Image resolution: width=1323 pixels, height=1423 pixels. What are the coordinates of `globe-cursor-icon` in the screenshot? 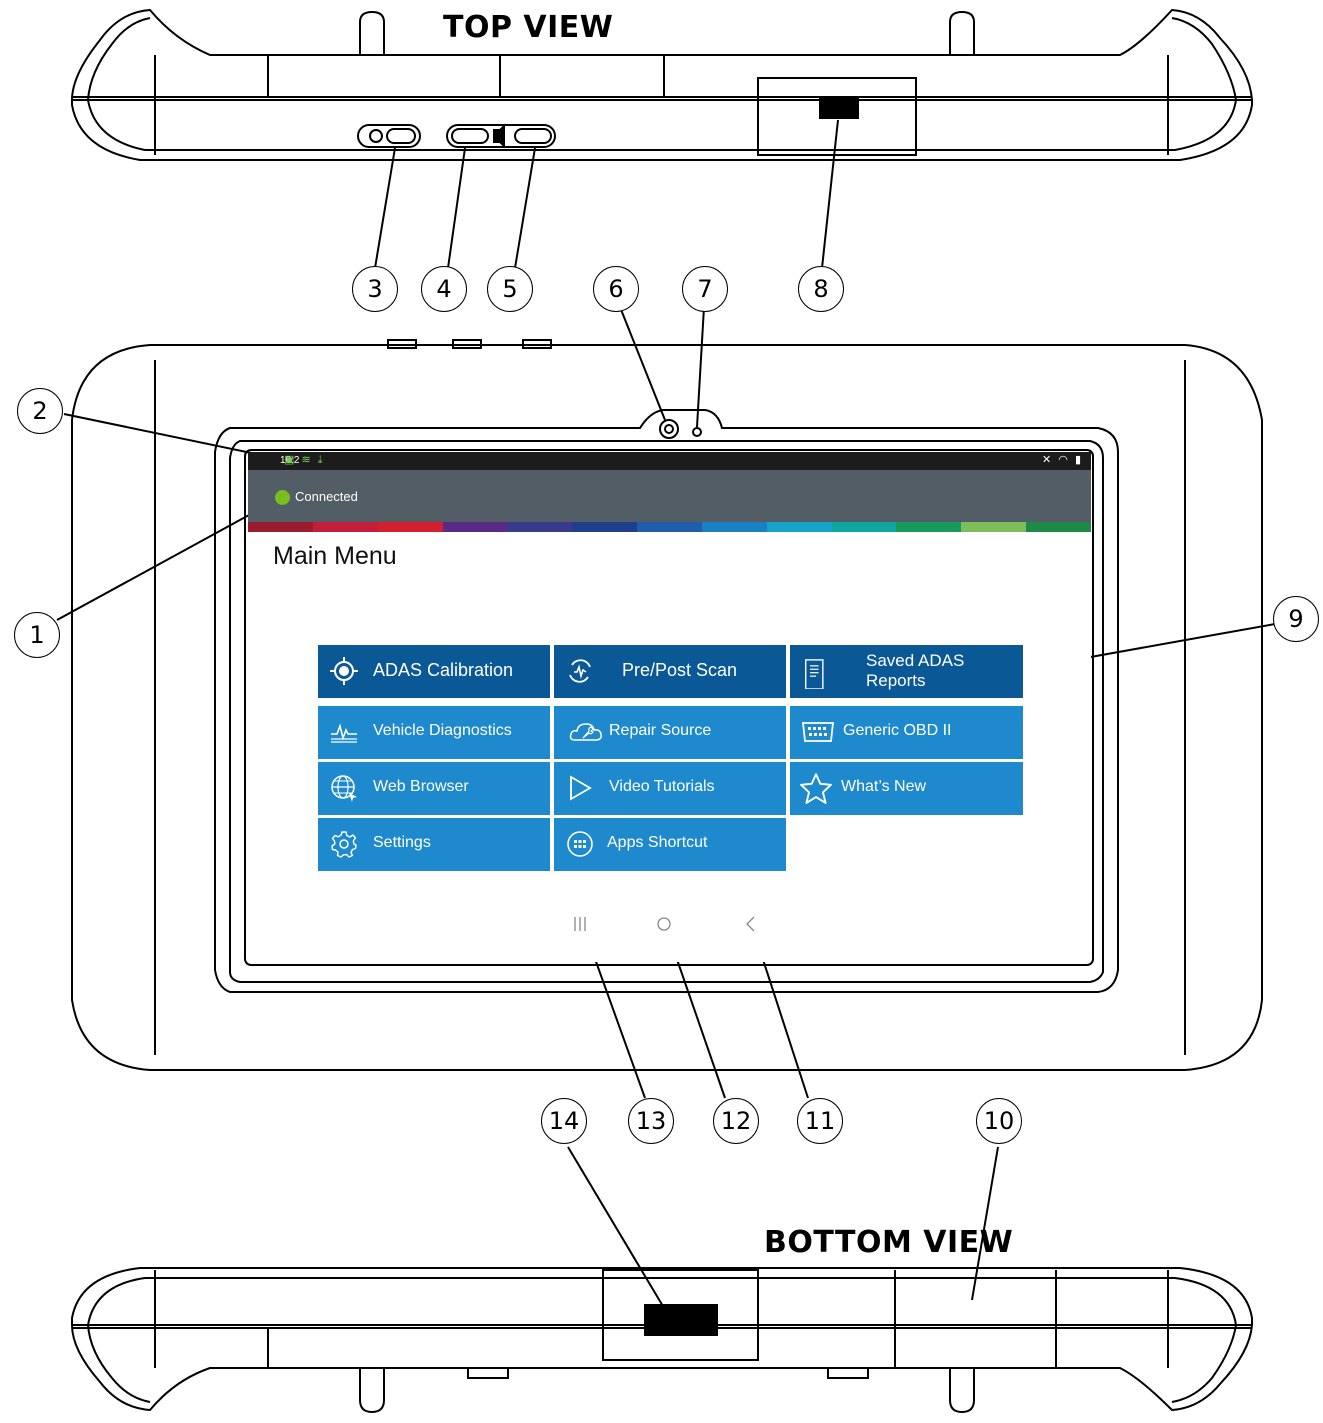 It's located at (344, 788).